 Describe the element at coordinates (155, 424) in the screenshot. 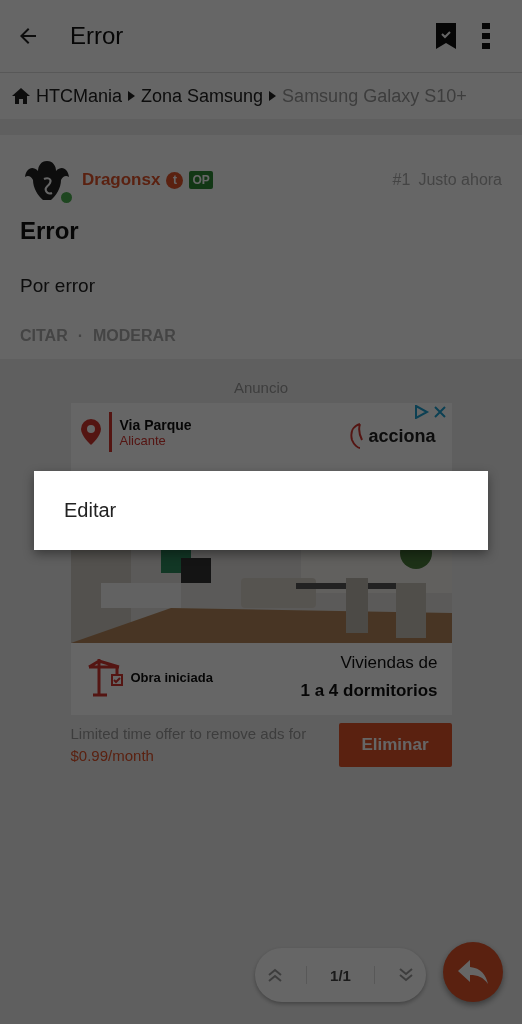

I see `ad-location: Via Parque` at that location.